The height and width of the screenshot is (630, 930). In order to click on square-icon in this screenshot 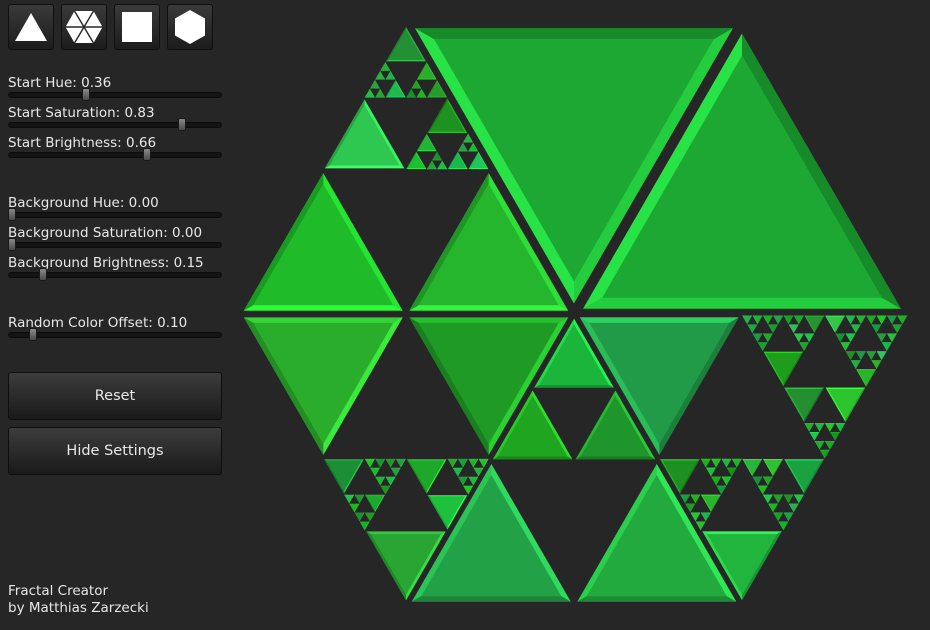, I will do `click(137, 27)`.